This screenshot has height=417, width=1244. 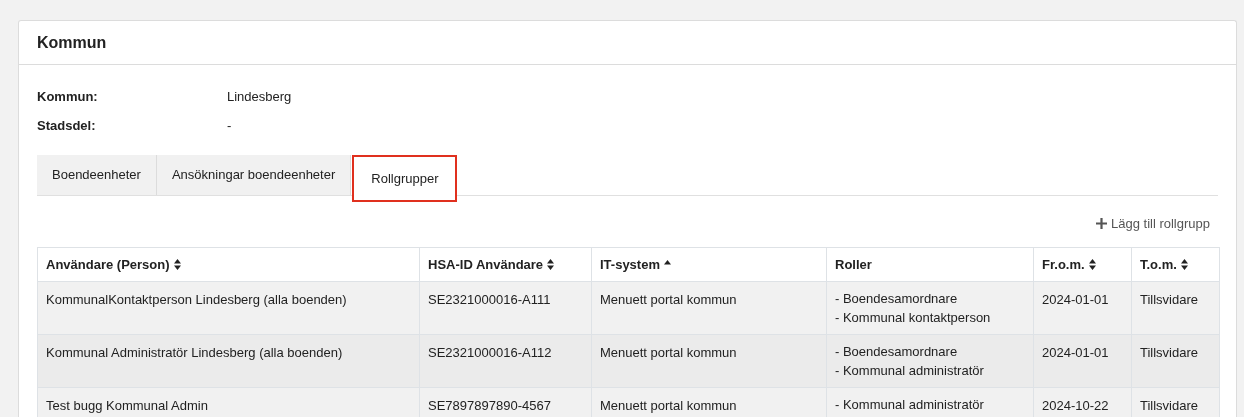 I want to click on field-value: -, so click(x=229, y=126).